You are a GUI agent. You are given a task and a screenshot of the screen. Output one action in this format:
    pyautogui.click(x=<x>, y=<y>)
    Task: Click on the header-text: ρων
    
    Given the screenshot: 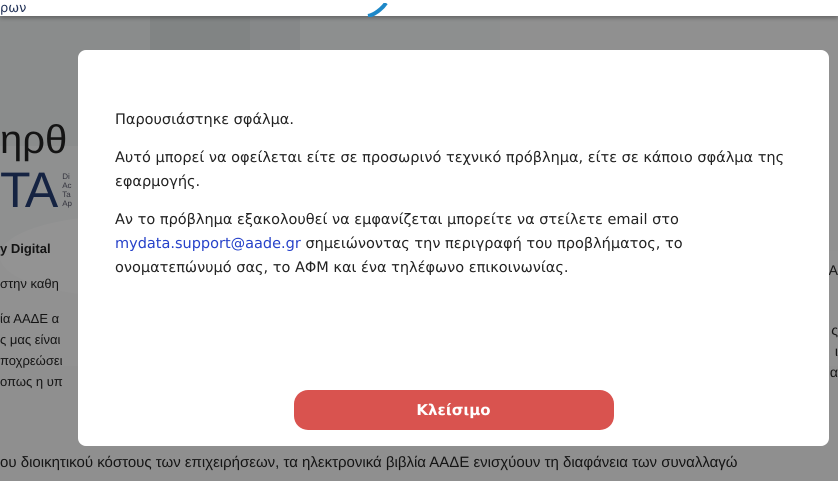 What is the action you would take?
    pyautogui.click(x=13, y=8)
    